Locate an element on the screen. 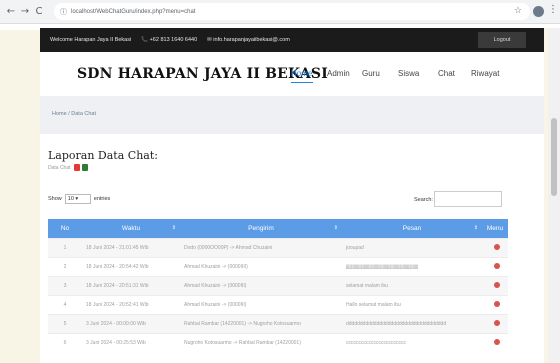 The height and width of the screenshot is (363, 560). nav-home: Home is located at coordinates (301, 73).